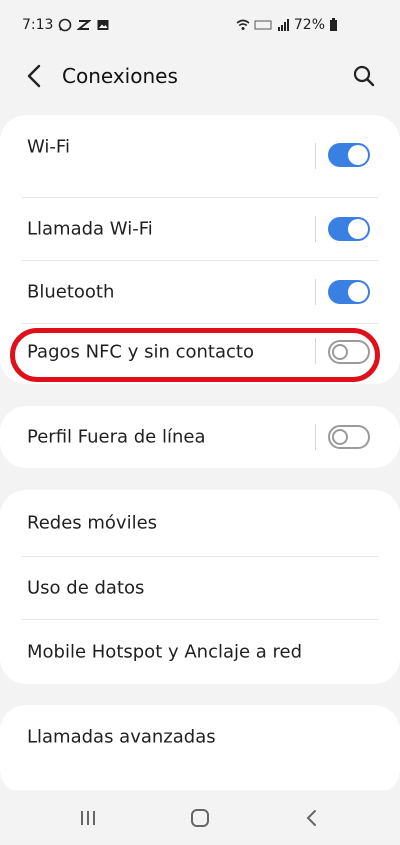 This screenshot has width=400, height=845. I want to click on wifi-status-icon, so click(243, 24).